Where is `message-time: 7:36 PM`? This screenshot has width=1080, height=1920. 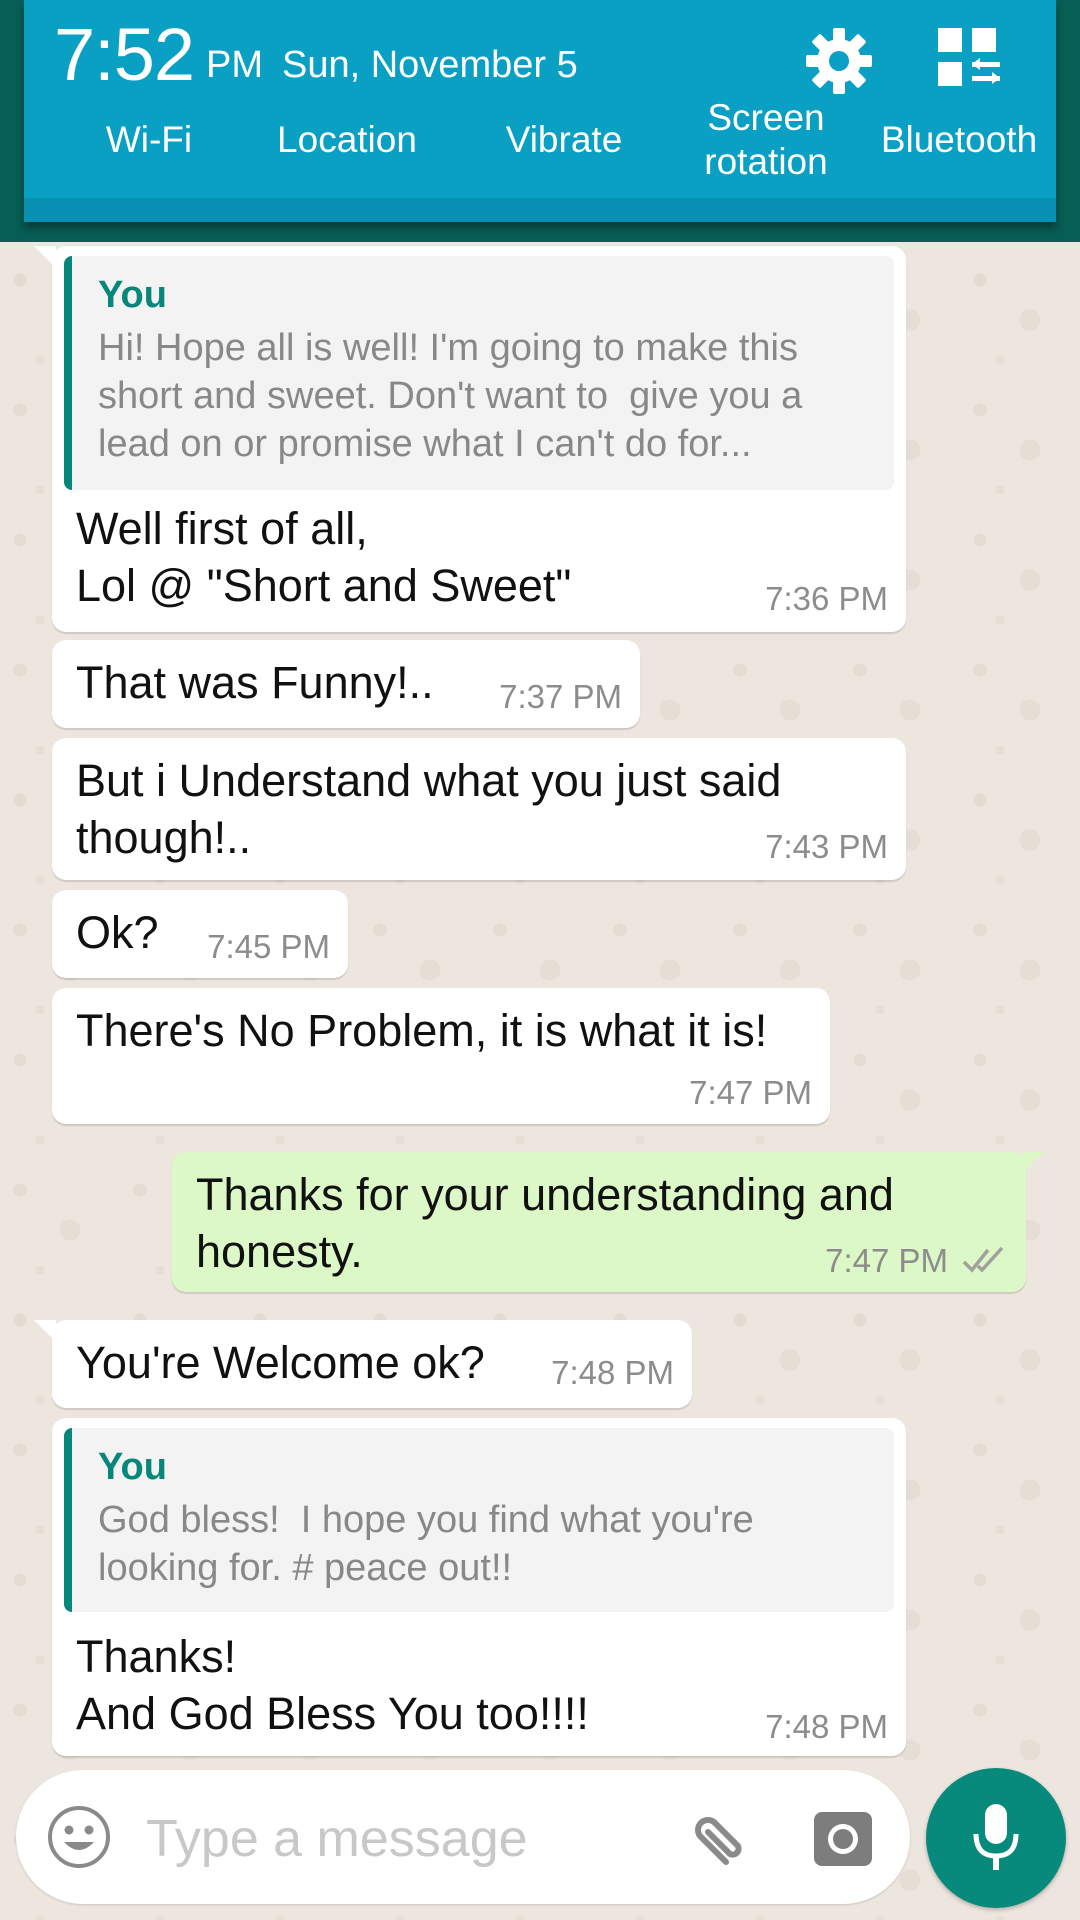 message-time: 7:36 PM is located at coordinates (826, 598).